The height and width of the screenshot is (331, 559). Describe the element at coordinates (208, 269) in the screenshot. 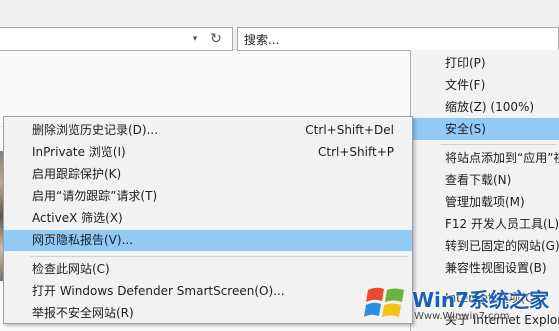

I see `menu-item-check-site: 检查此网站(C)` at that location.